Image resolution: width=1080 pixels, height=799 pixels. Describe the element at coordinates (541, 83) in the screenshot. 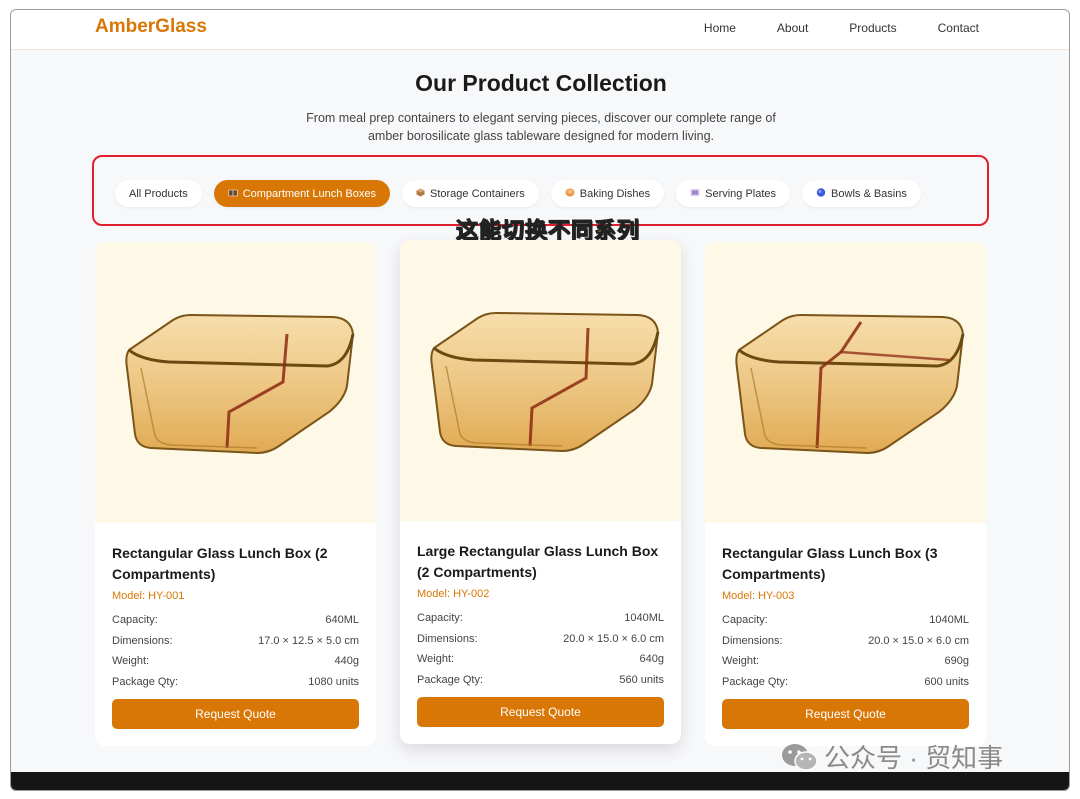

I see `page-title: Our Product Collection` at that location.